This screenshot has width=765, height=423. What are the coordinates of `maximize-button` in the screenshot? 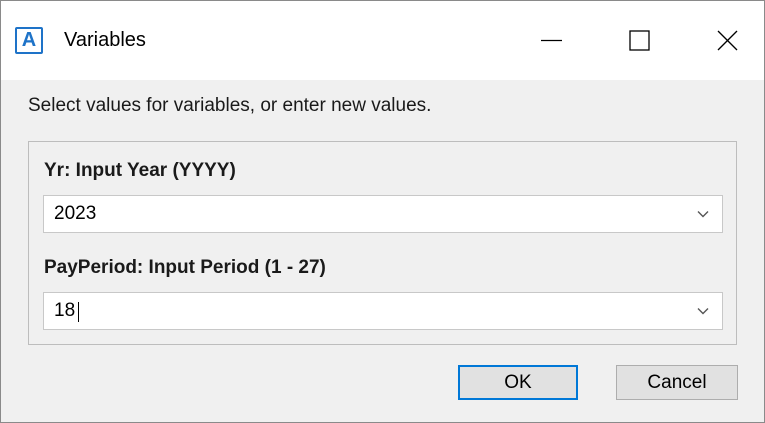 It's located at (639, 40).